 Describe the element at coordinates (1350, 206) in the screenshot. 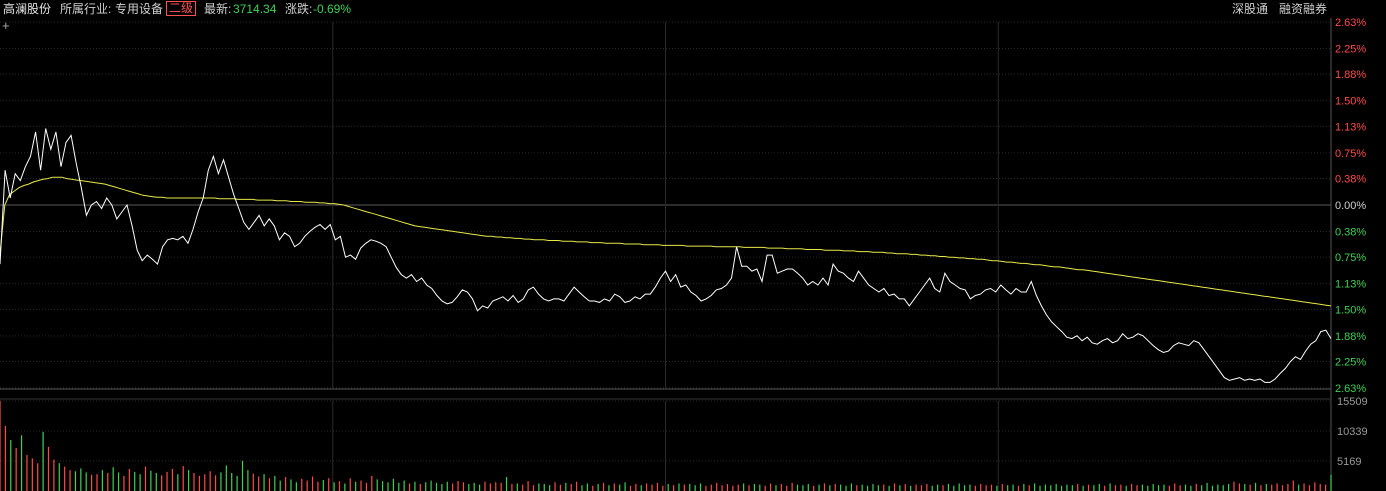

I see `y-tick-label: 0.00%` at that location.